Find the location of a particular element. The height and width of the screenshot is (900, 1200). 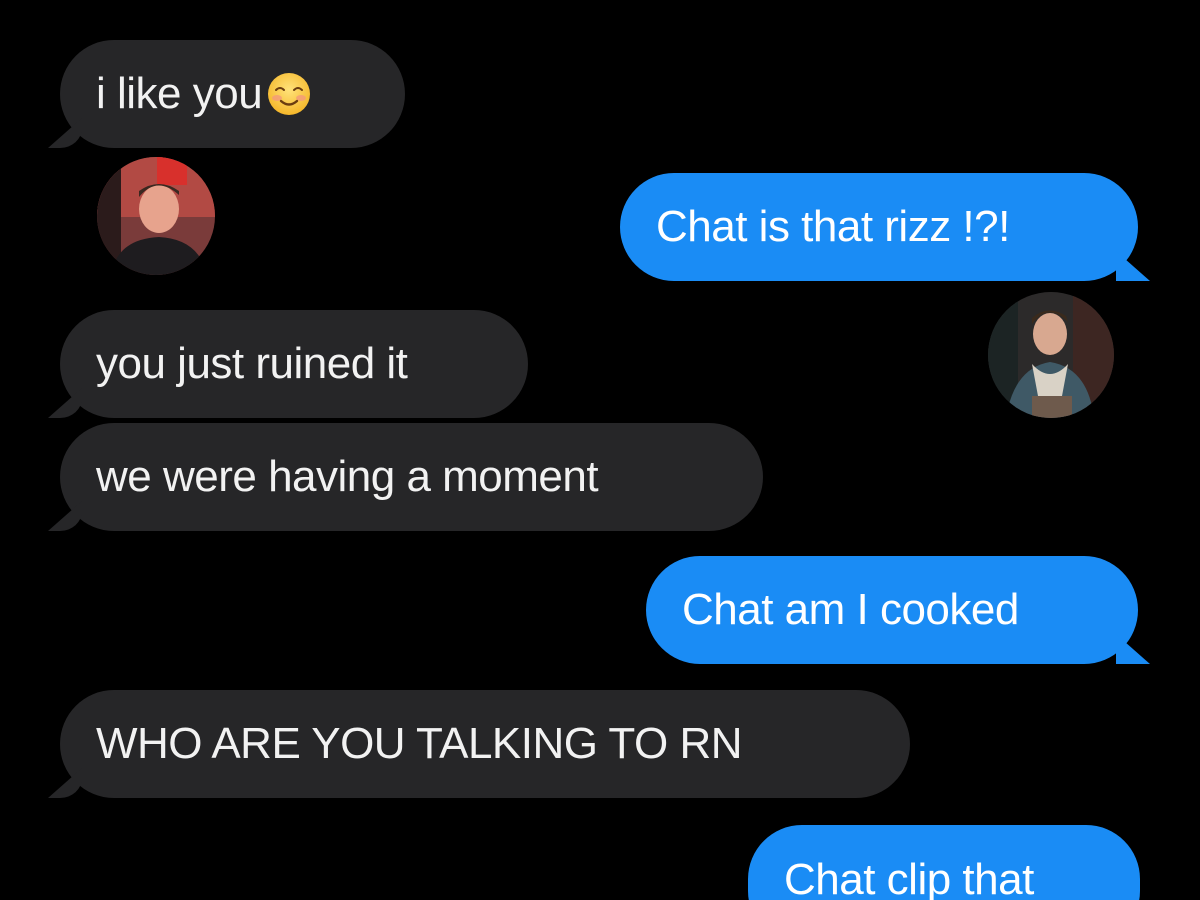

message-received: we were having a moment is located at coordinates (411, 477).